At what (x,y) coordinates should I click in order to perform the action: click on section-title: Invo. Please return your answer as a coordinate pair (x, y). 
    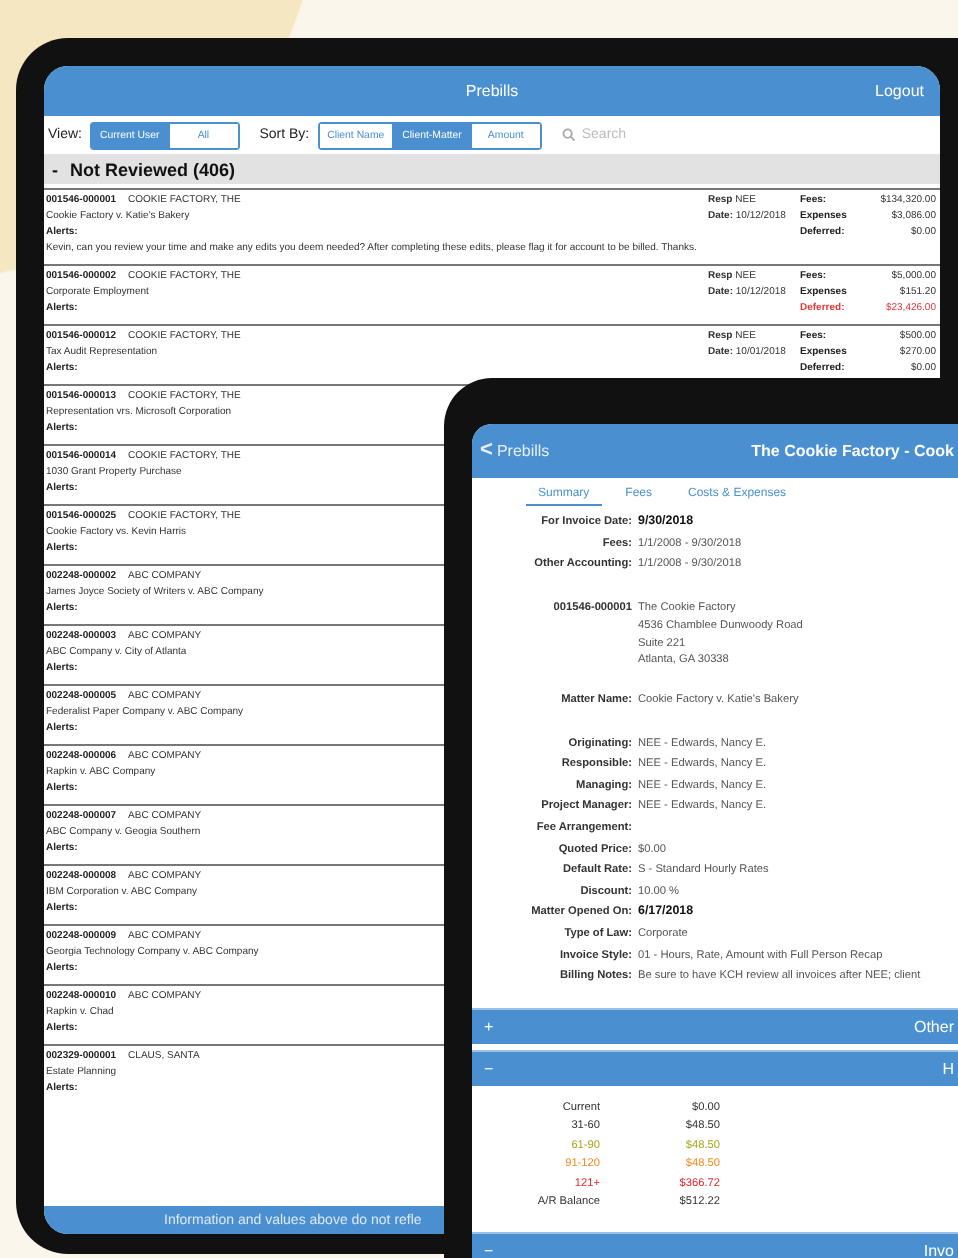
    Looking at the image, I should click on (938, 1249).